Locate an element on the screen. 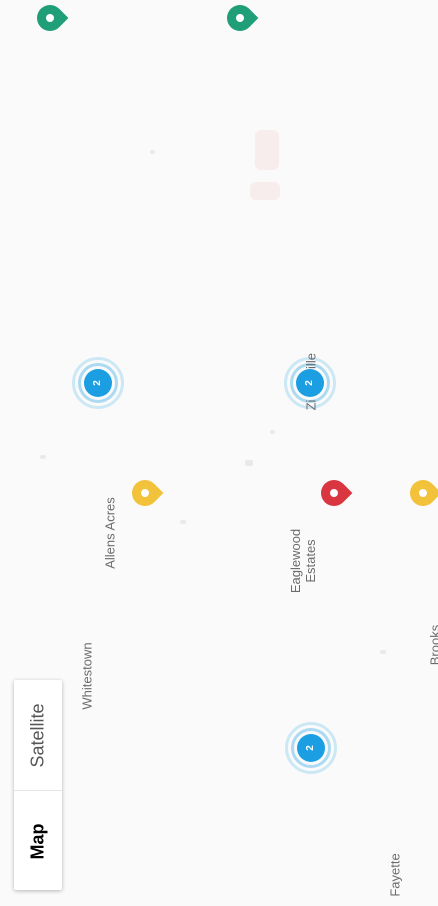  satellite-button: Satellite is located at coordinates (38, 735).